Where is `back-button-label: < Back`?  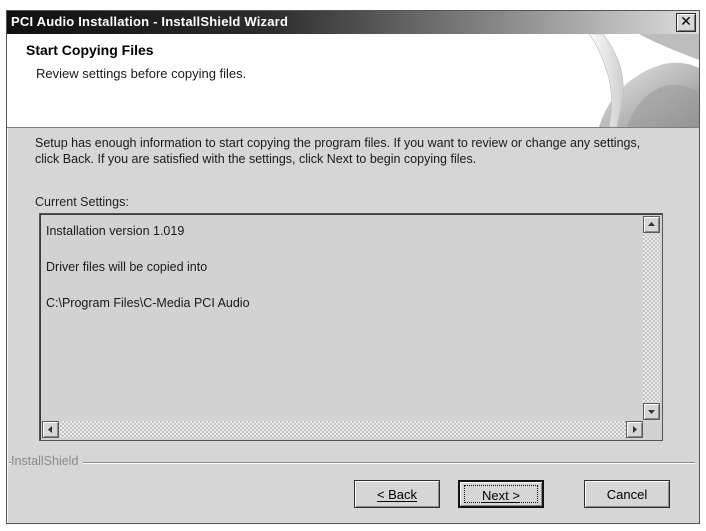
back-button-label: < Back is located at coordinates (397, 494).